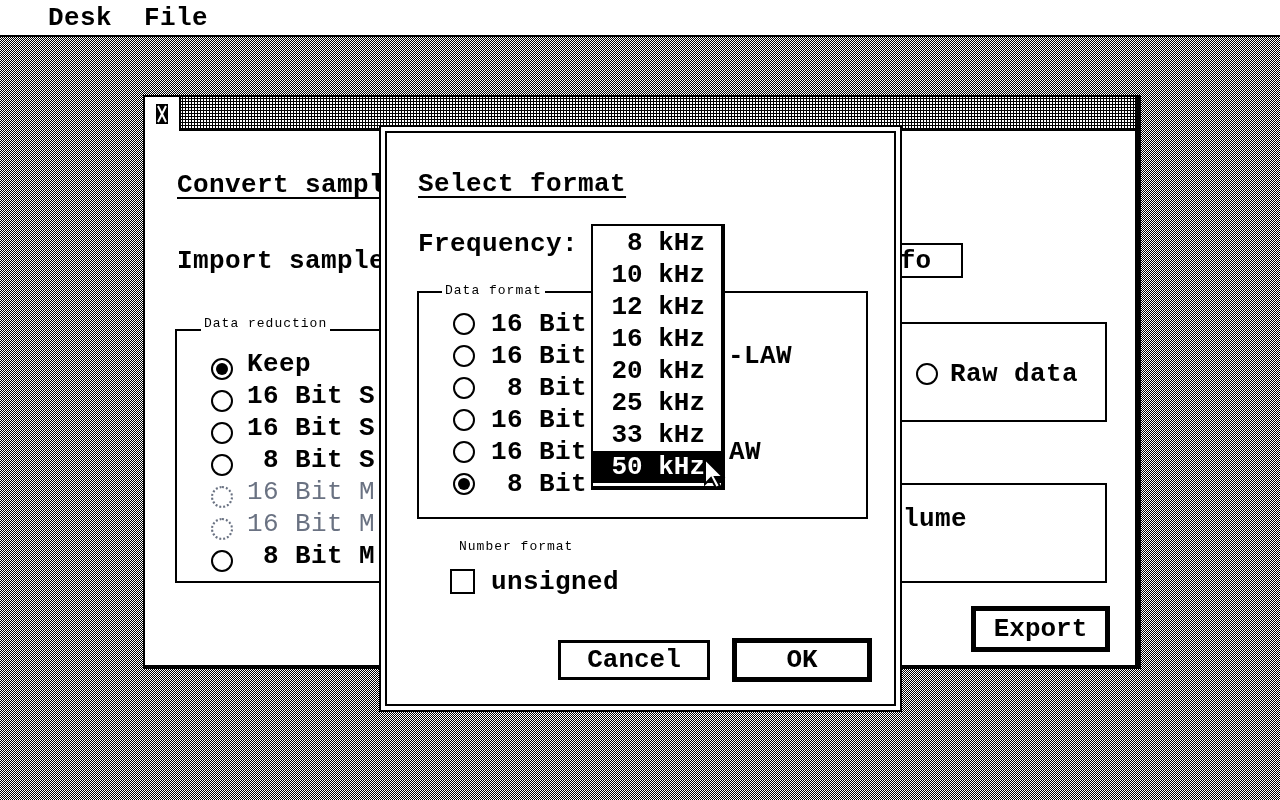 This screenshot has width=1280, height=800. I want to click on radio-label: AW, so click(745, 452).